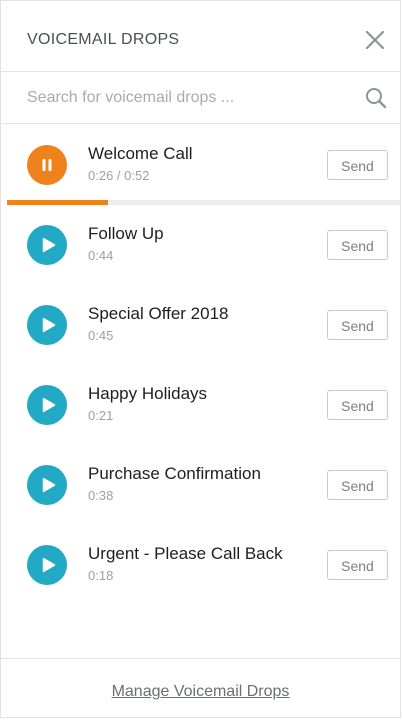 This screenshot has width=403, height=720. I want to click on voicemail-item: Urgent - Please Call Back 0:18 Send, so click(200, 563).